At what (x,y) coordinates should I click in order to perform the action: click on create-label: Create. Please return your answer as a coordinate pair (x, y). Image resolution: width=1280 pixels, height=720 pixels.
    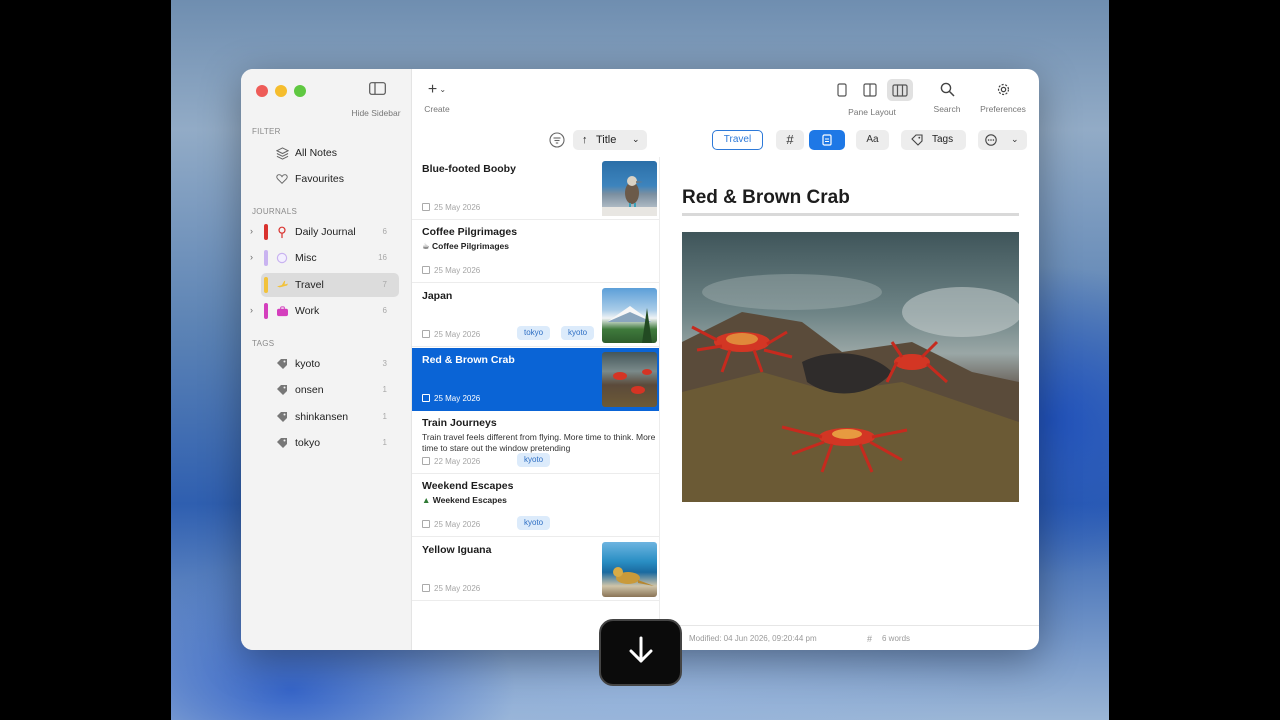
    Looking at the image, I should click on (437, 109).